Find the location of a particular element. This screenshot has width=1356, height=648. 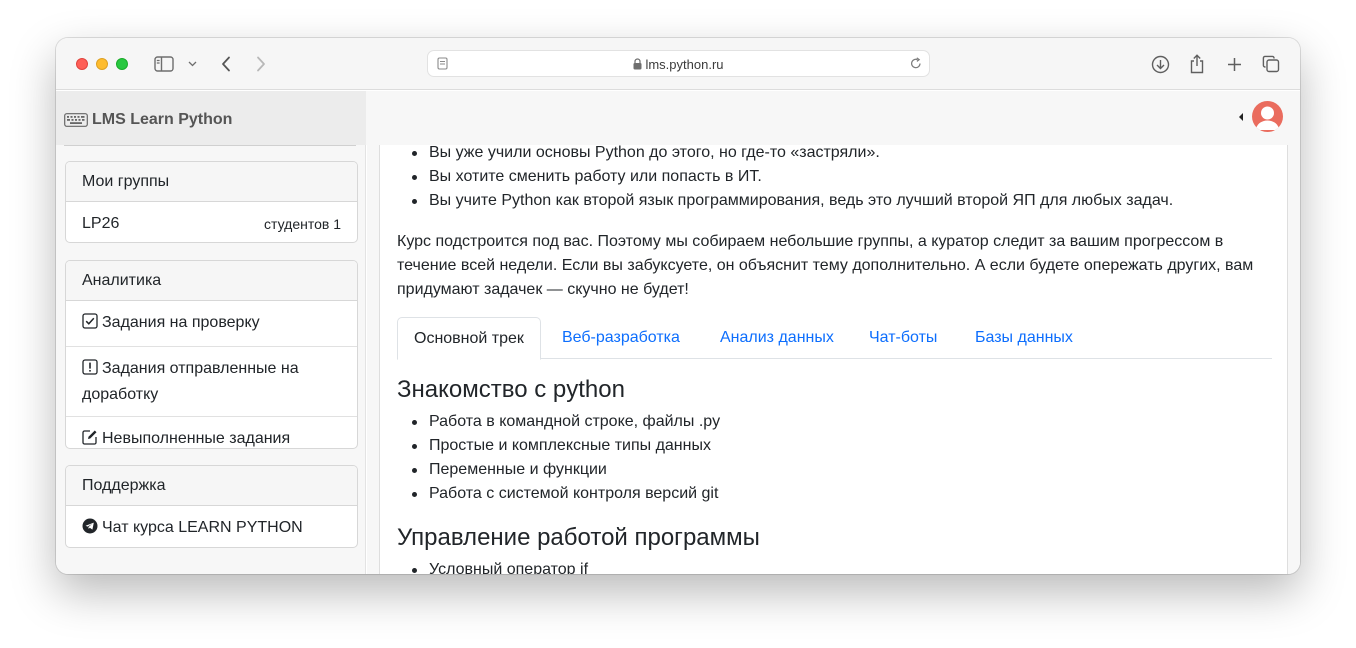

section-title: Управление работой программы is located at coordinates (578, 537).